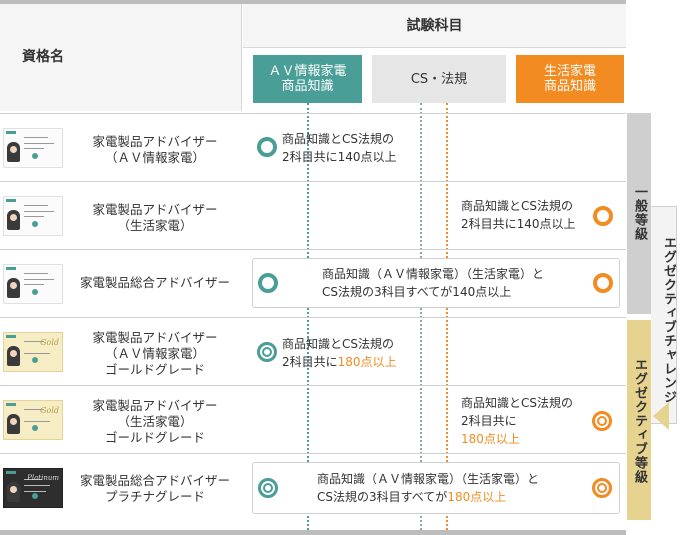 The image size is (680, 535). Describe the element at coordinates (154, 282) in the screenshot. I see `qualification-name: 家電製品総合アドバイザー` at that location.